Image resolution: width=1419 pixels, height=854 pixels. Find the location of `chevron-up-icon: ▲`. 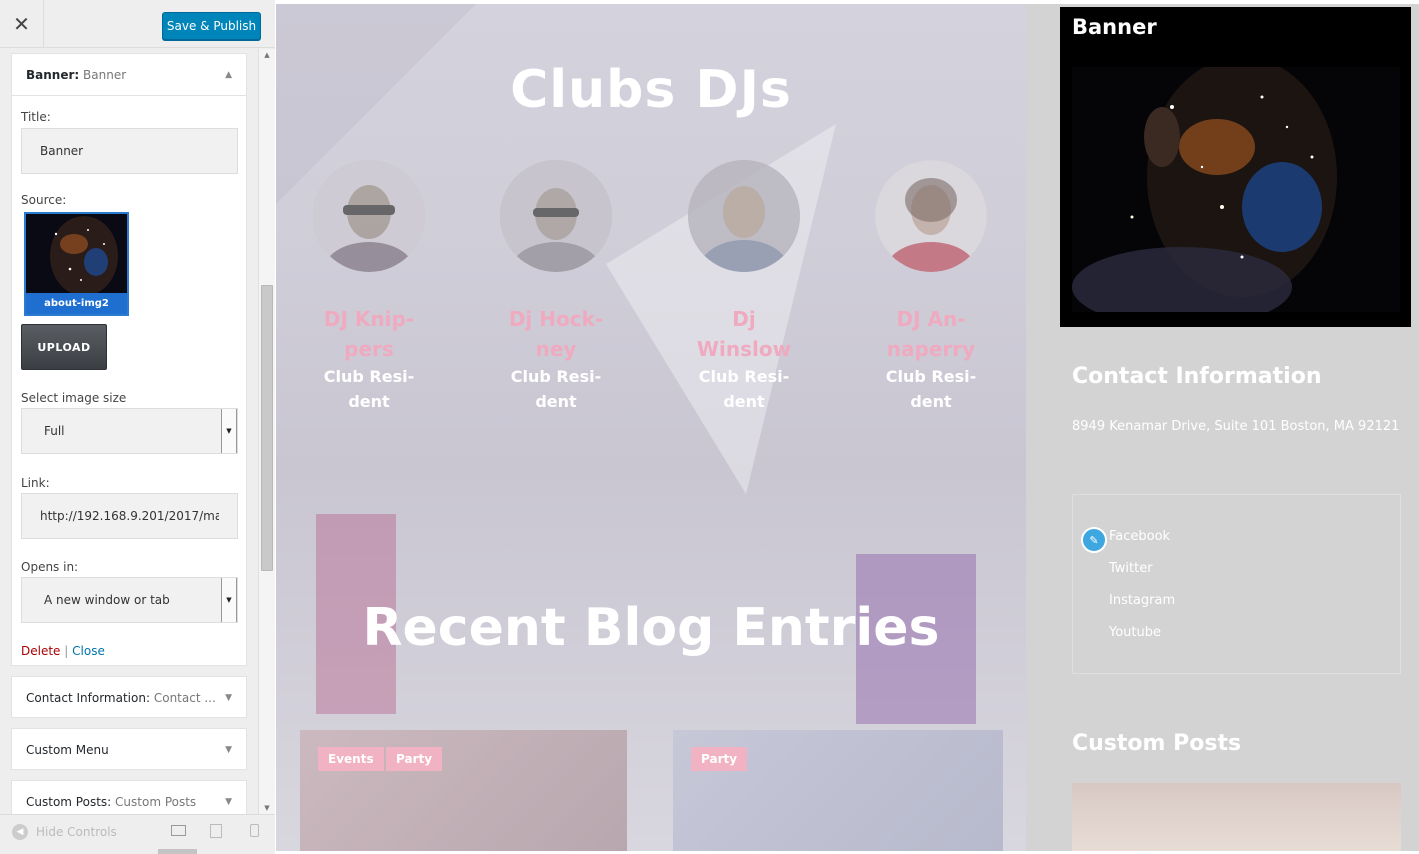

chevron-up-icon: ▲ is located at coordinates (228, 75).